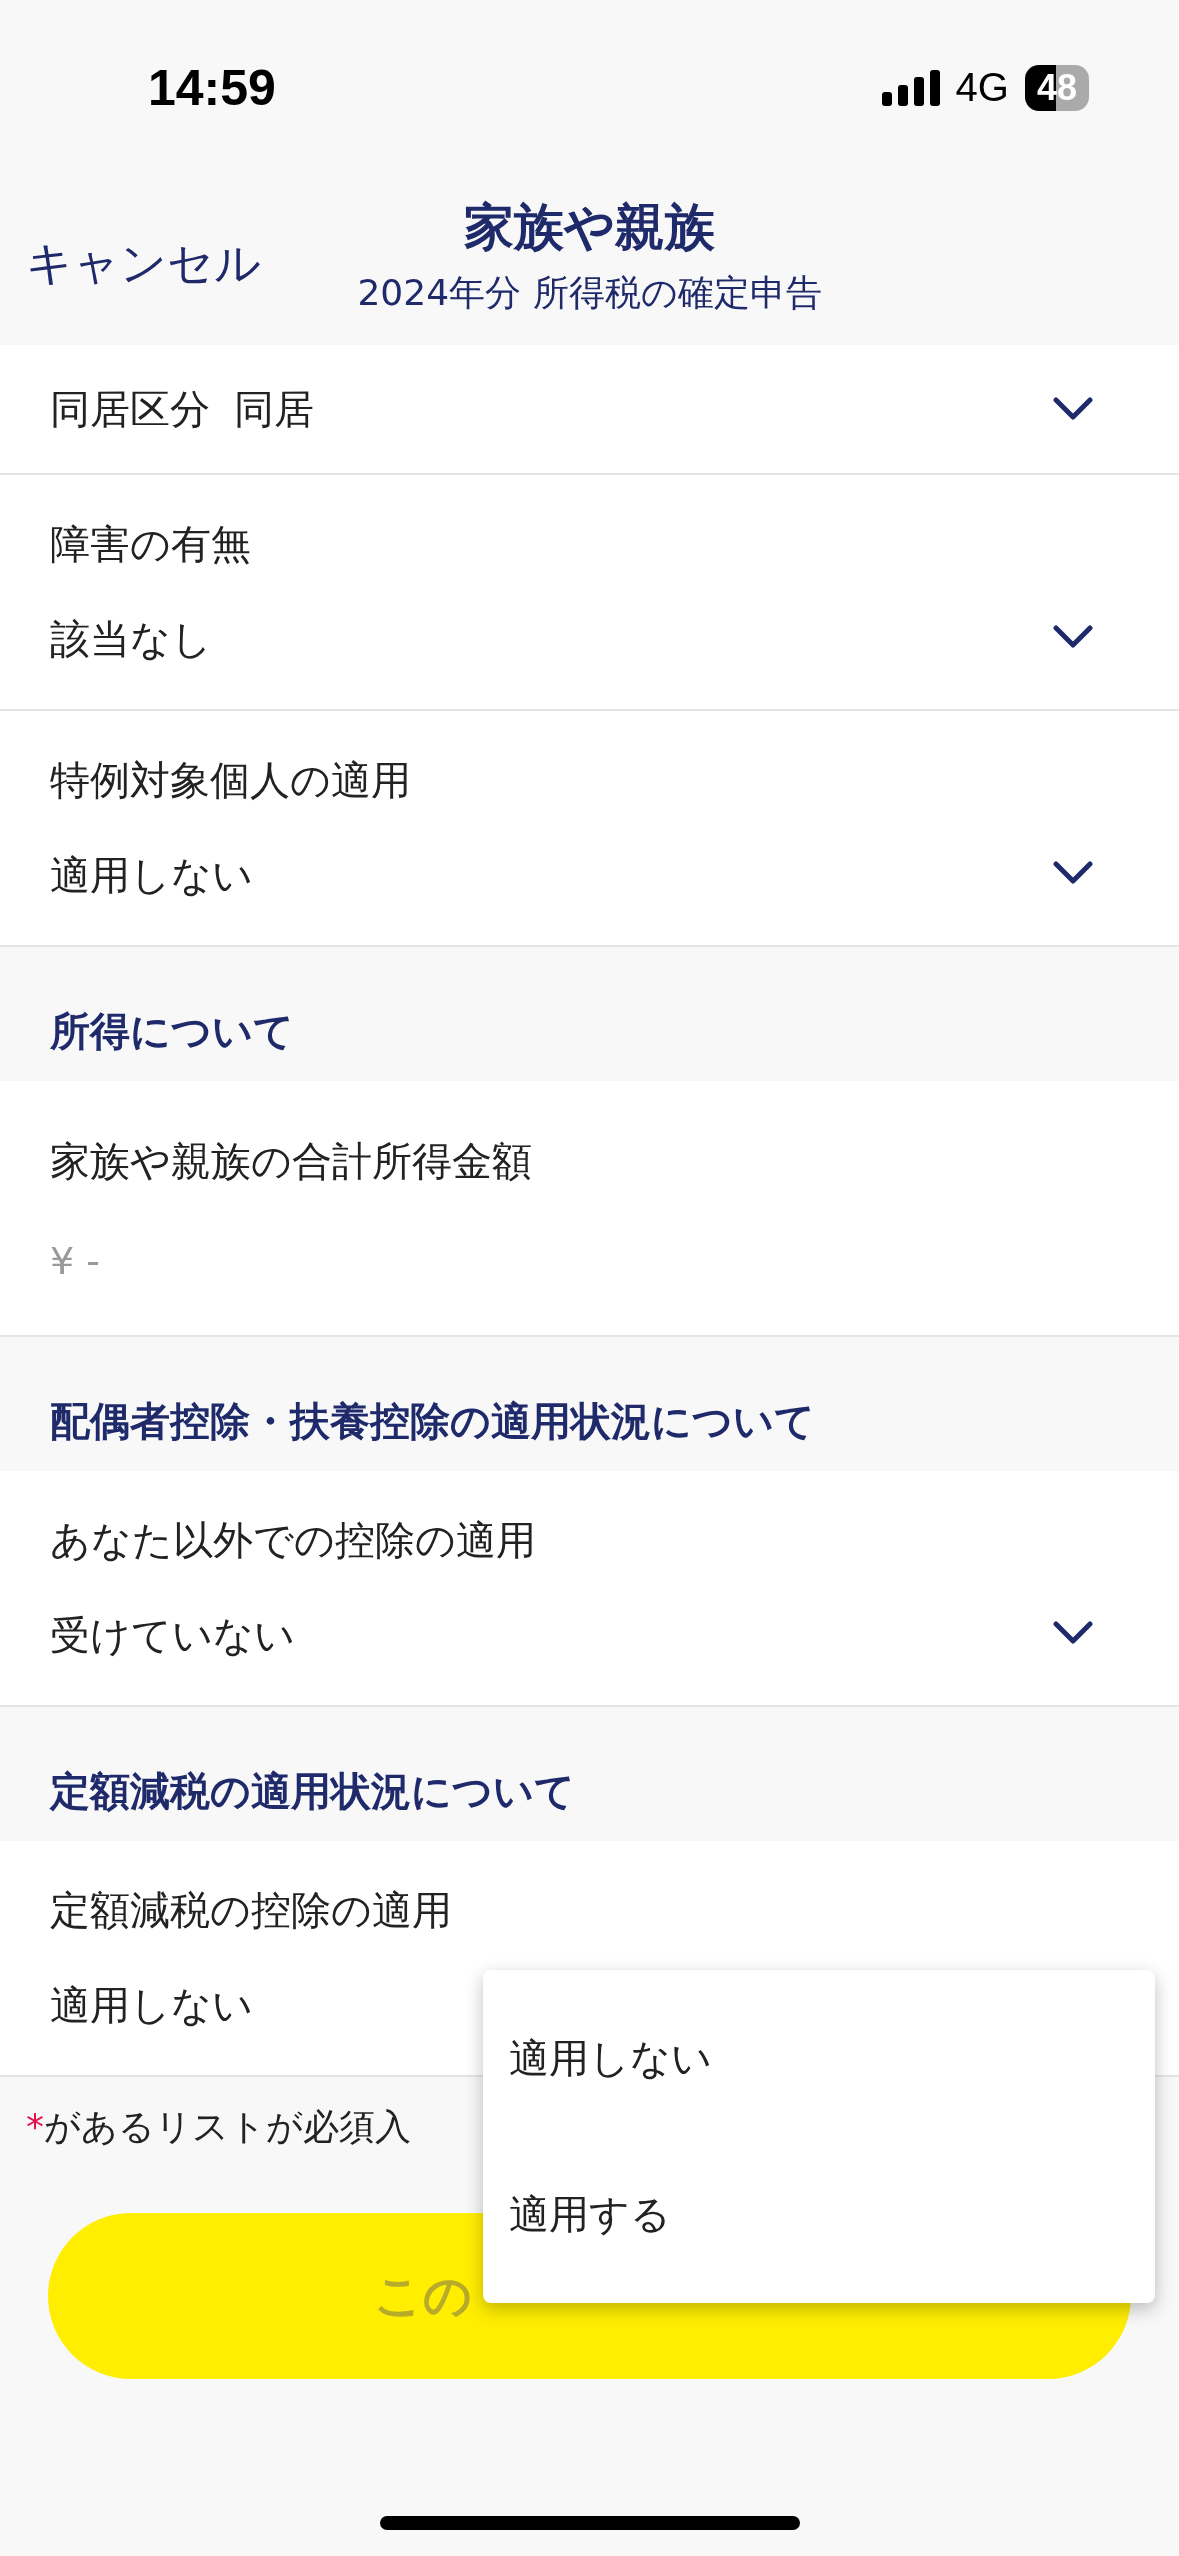  I want to click on screen-subtitle: 2024年分 所得税の確定申告, so click(589, 293).